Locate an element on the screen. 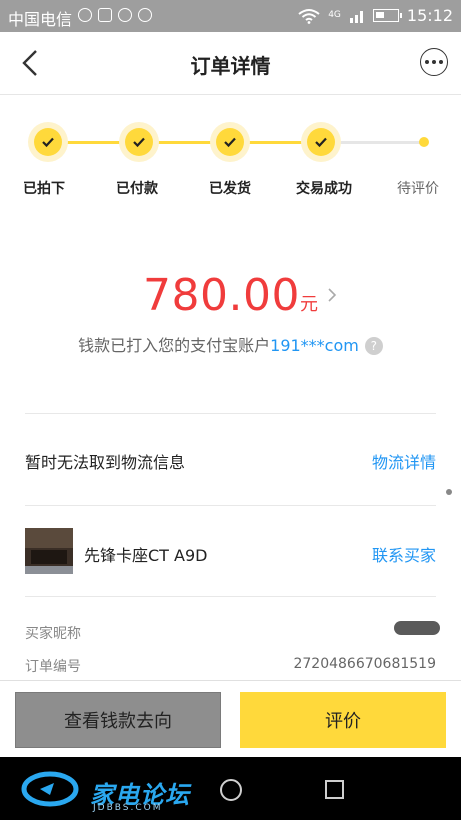 The width and height of the screenshot is (461, 820). payment-amount: 780.00元 is located at coordinates (230, 295).